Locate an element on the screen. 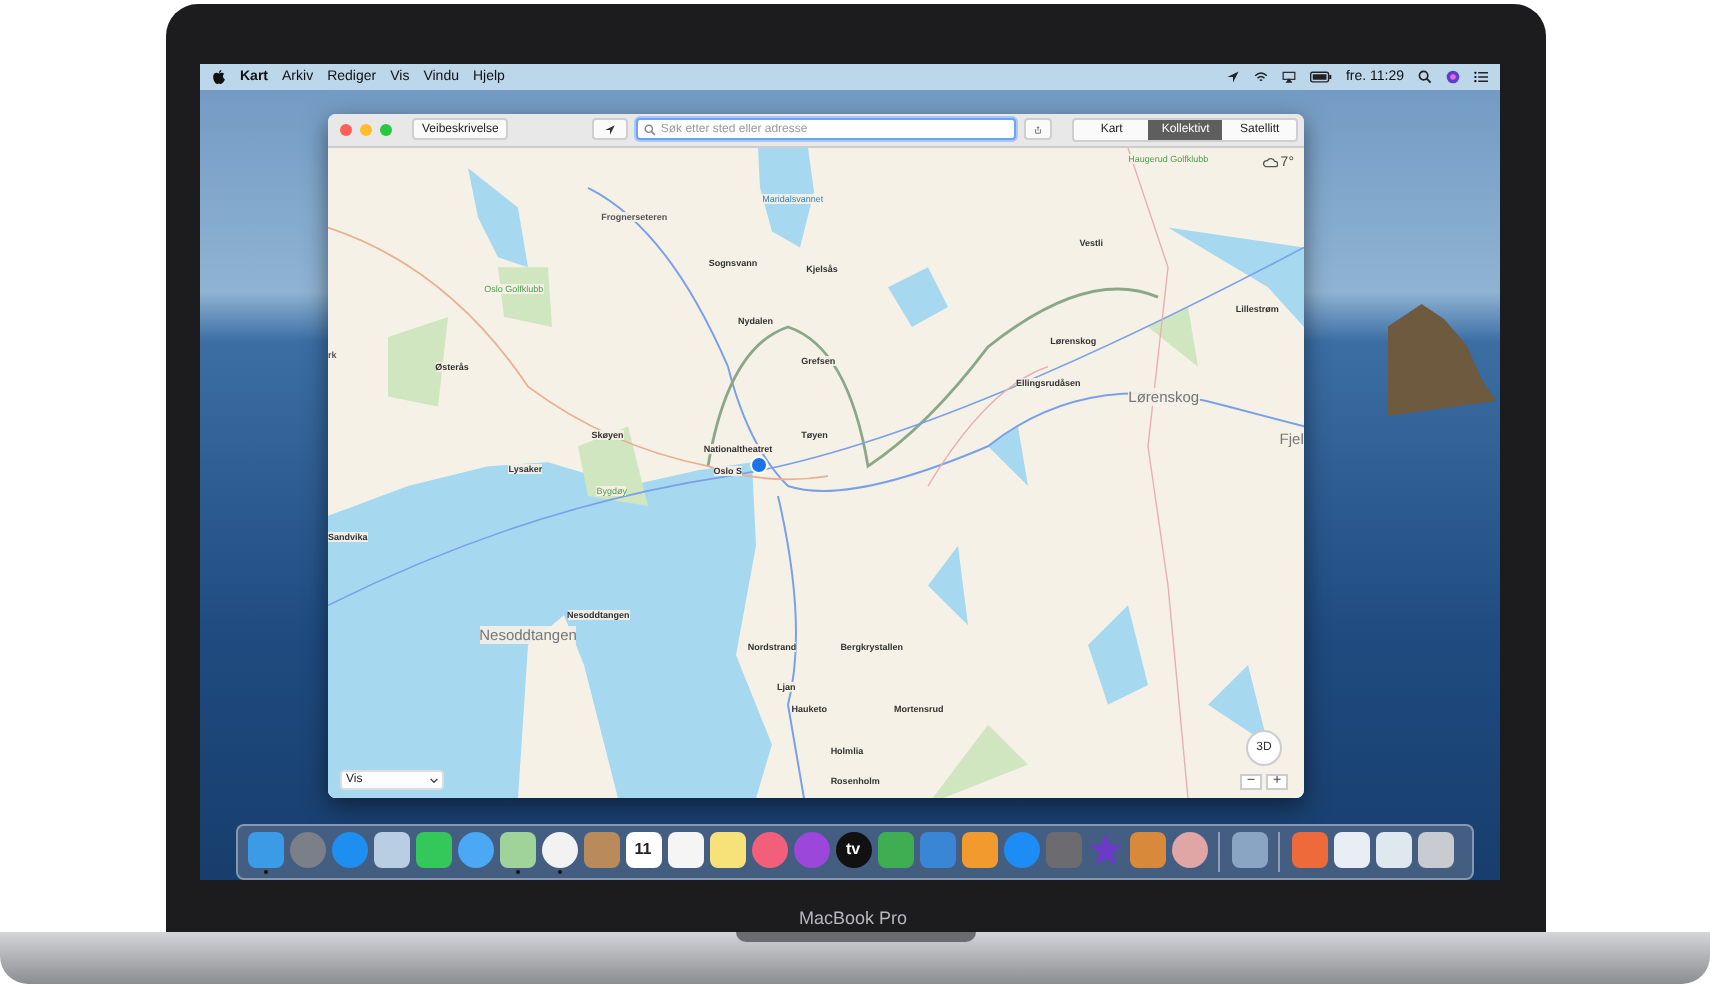 The width and height of the screenshot is (1710, 1004). laptop-label: MacBook Pro is located at coordinates (853, 918).